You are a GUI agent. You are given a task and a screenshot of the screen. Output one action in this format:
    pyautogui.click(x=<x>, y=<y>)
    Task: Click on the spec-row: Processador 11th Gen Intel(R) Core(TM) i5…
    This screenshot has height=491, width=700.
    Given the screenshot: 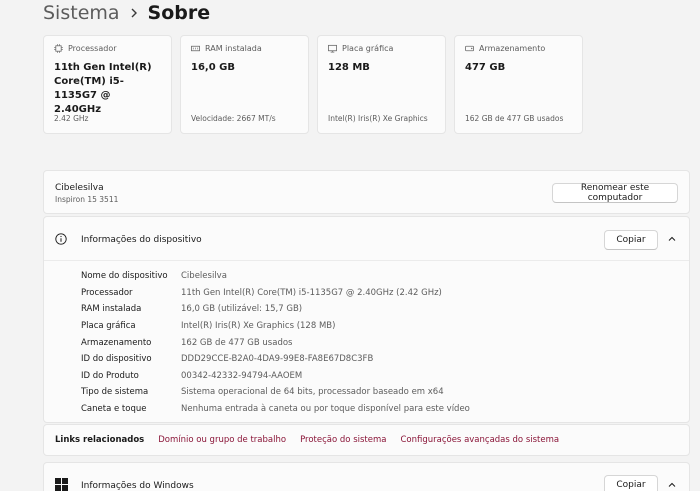 What is the action you would take?
    pyautogui.click(x=275, y=293)
    